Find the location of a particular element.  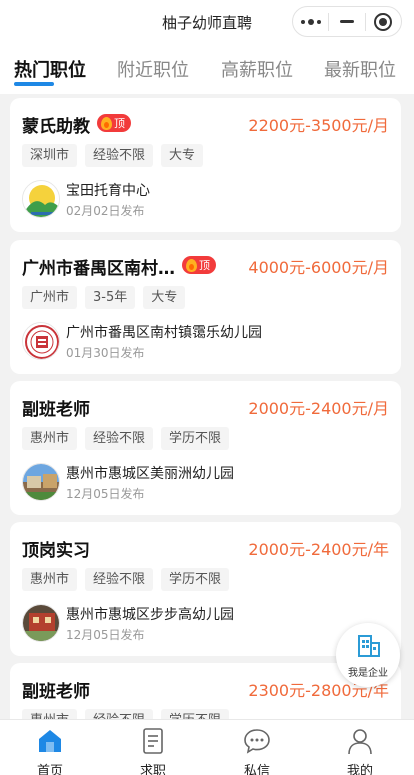

chat-bubble-icon is located at coordinates (257, 741).